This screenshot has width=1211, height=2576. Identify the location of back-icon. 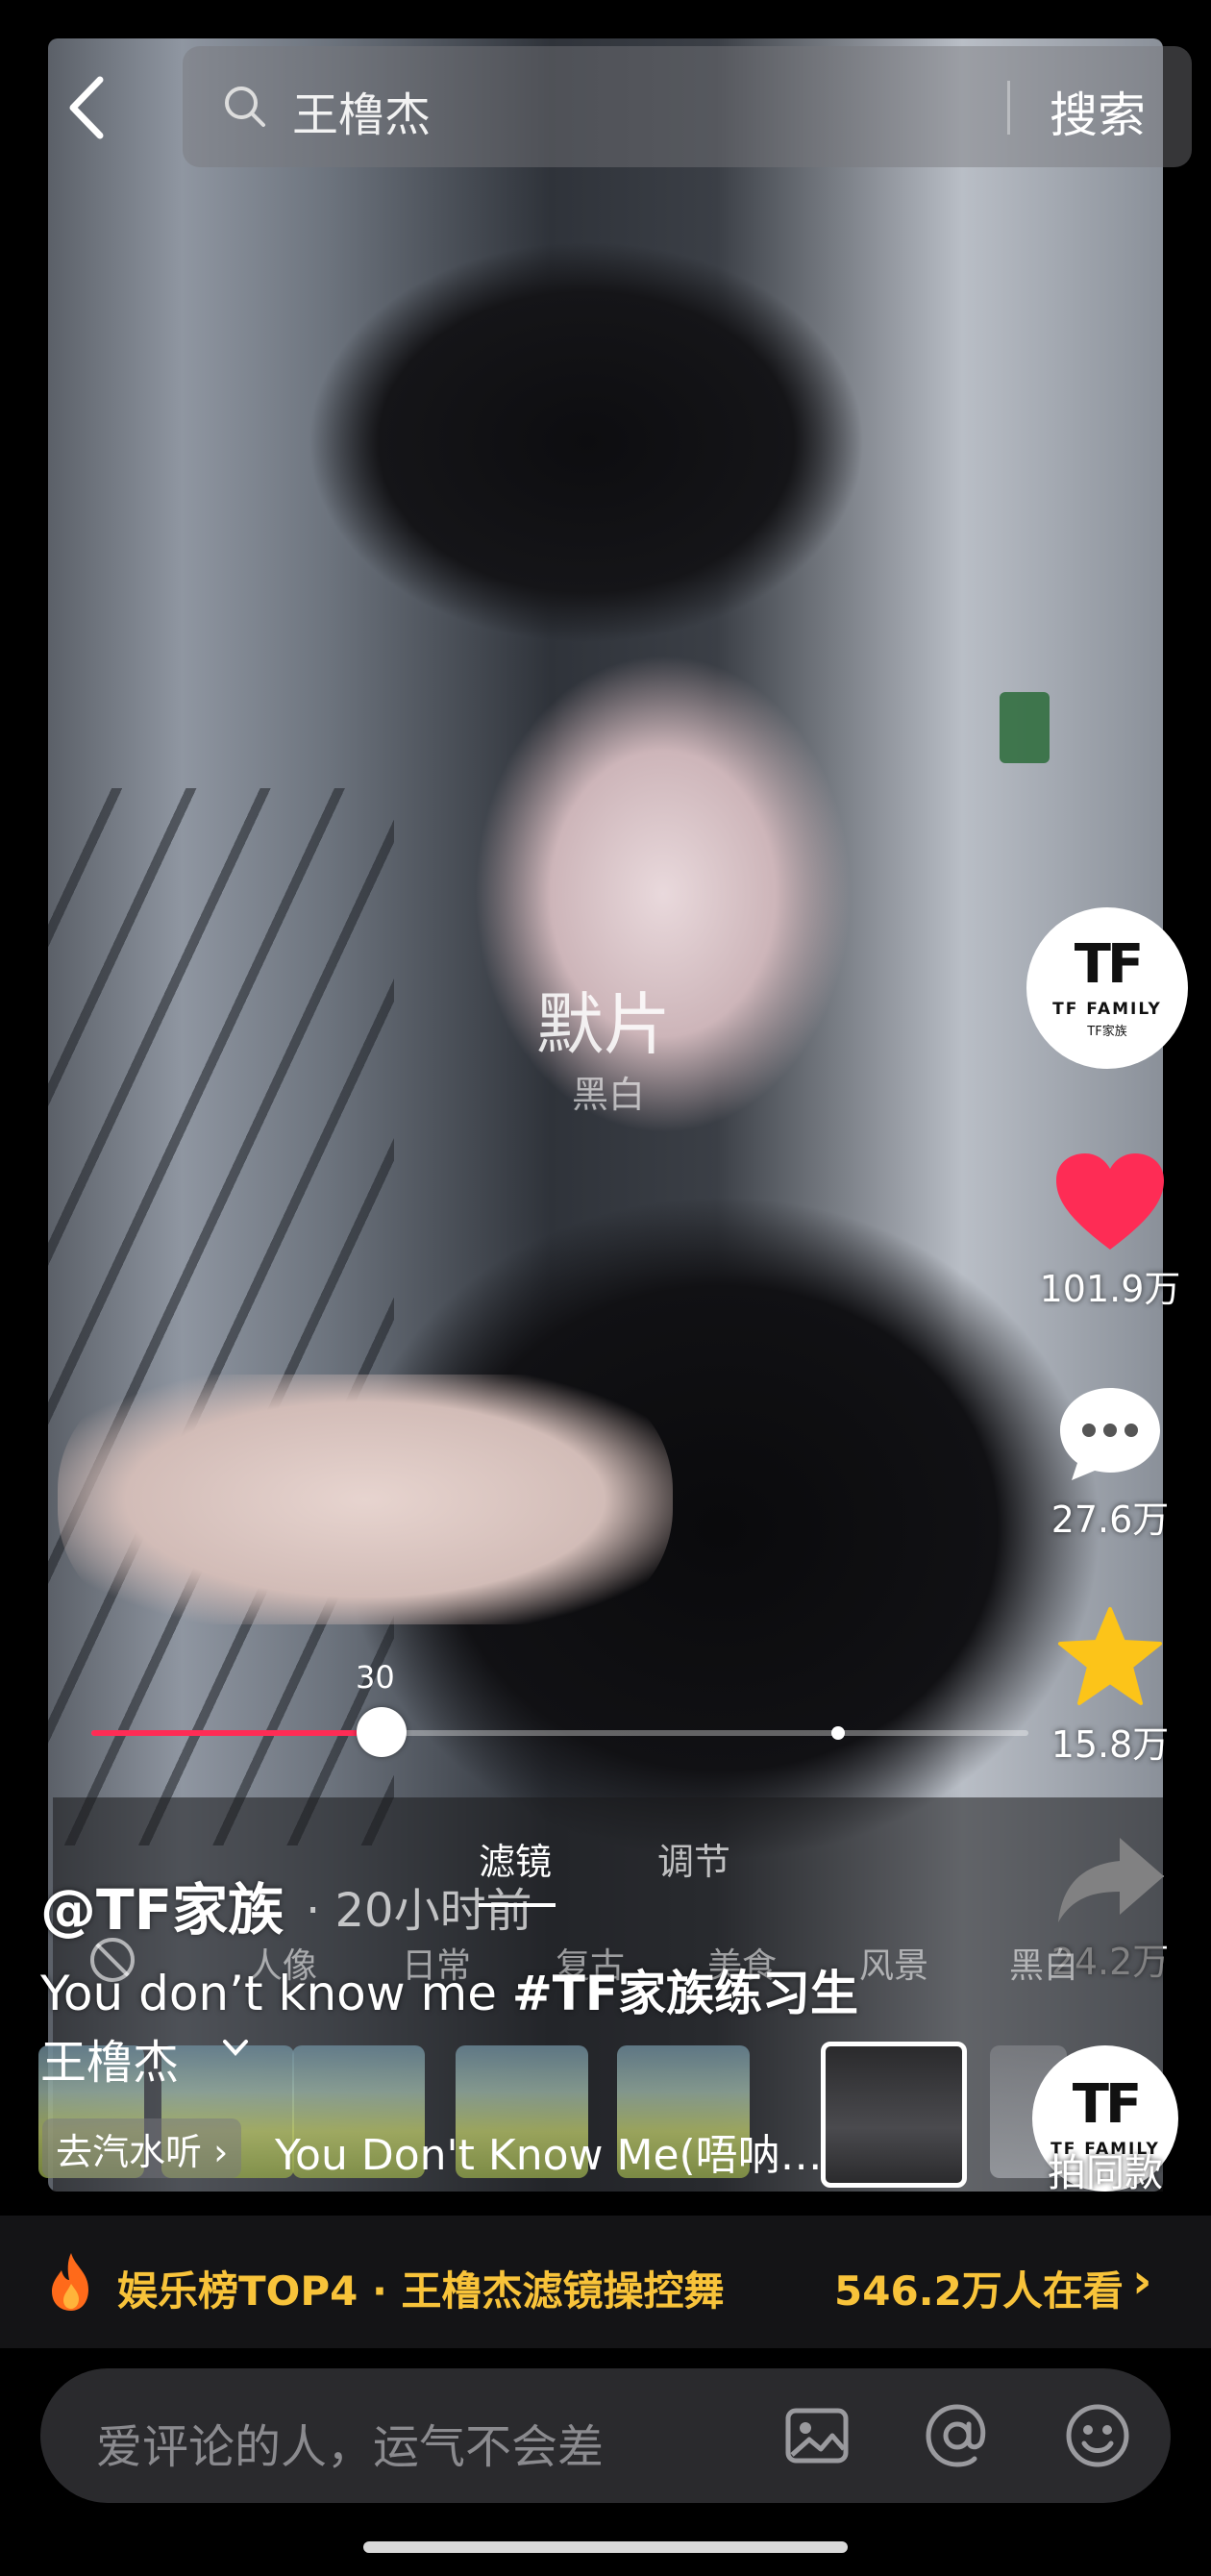
(86, 108).